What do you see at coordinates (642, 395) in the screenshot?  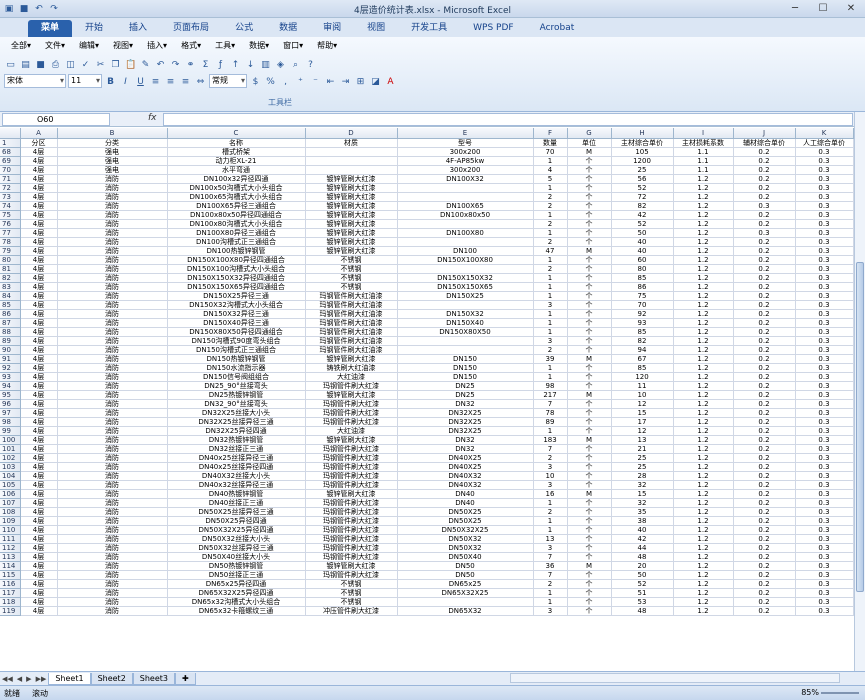 I see `cell: 10` at bounding box center [642, 395].